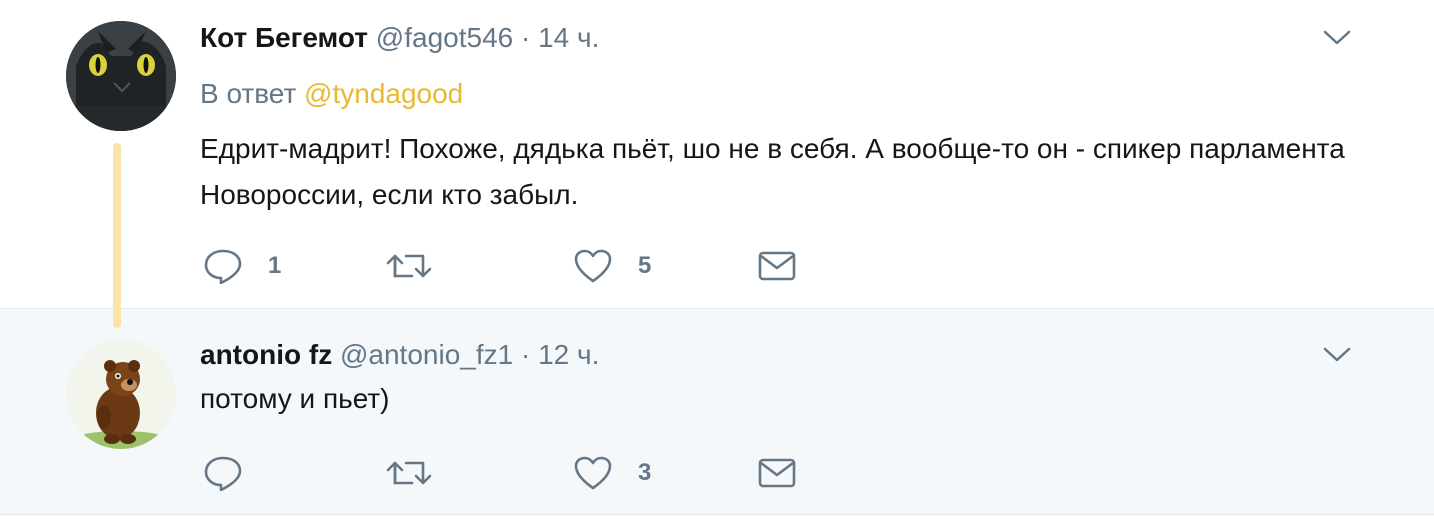  What do you see at coordinates (248, 93) in the screenshot?
I see `reply-prefix: В ответ` at bounding box center [248, 93].